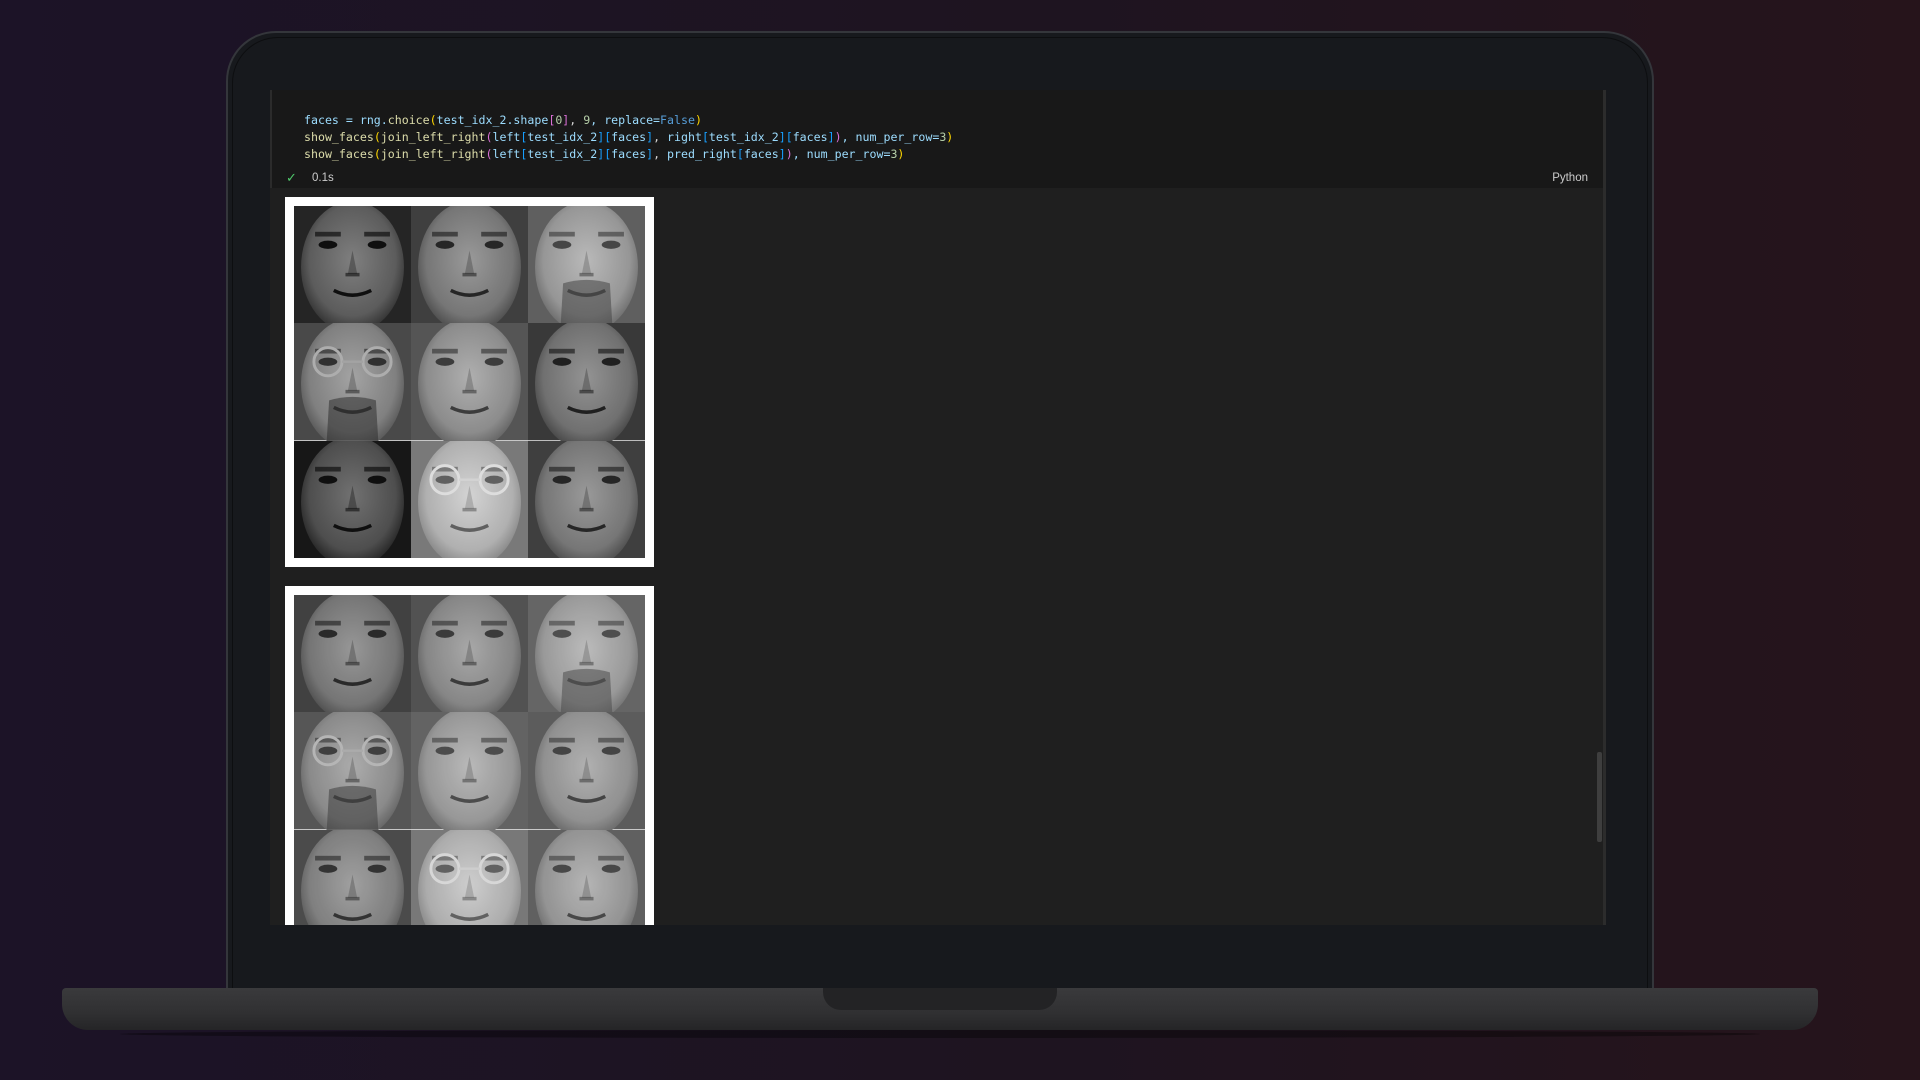 This screenshot has height=1080, width=1920. What do you see at coordinates (291, 178) in the screenshot?
I see `success-check-icon: ✓` at bounding box center [291, 178].